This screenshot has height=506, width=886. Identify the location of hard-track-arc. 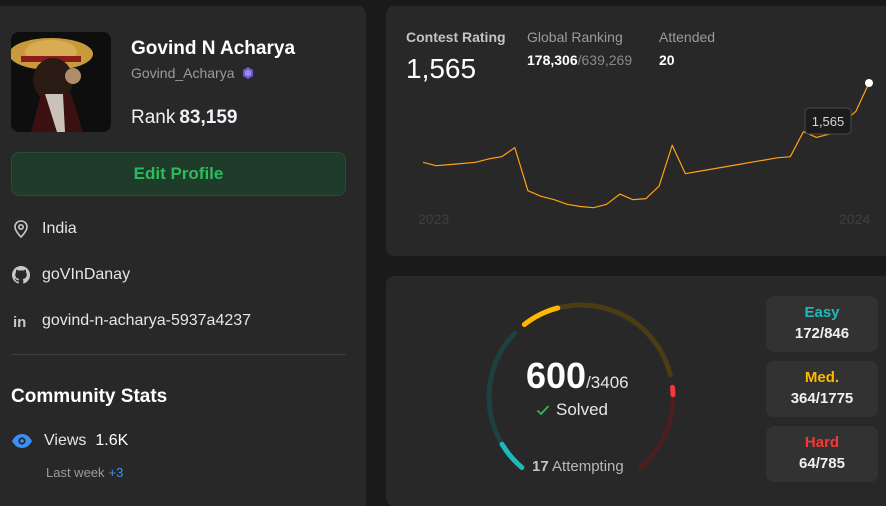
(656, 427).